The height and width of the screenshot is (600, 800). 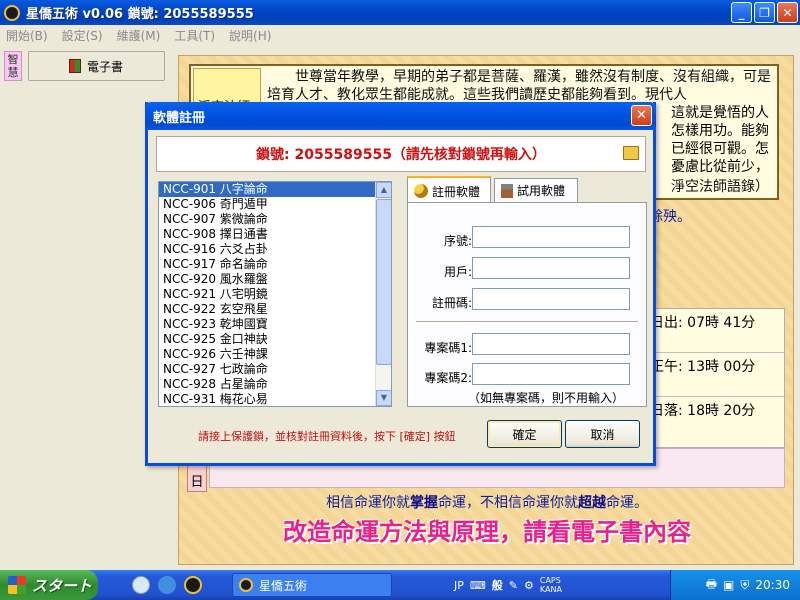 What do you see at coordinates (139, 35) in the screenshot?
I see `menu-maintenance: 維護(M)` at bounding box center [139, 35].